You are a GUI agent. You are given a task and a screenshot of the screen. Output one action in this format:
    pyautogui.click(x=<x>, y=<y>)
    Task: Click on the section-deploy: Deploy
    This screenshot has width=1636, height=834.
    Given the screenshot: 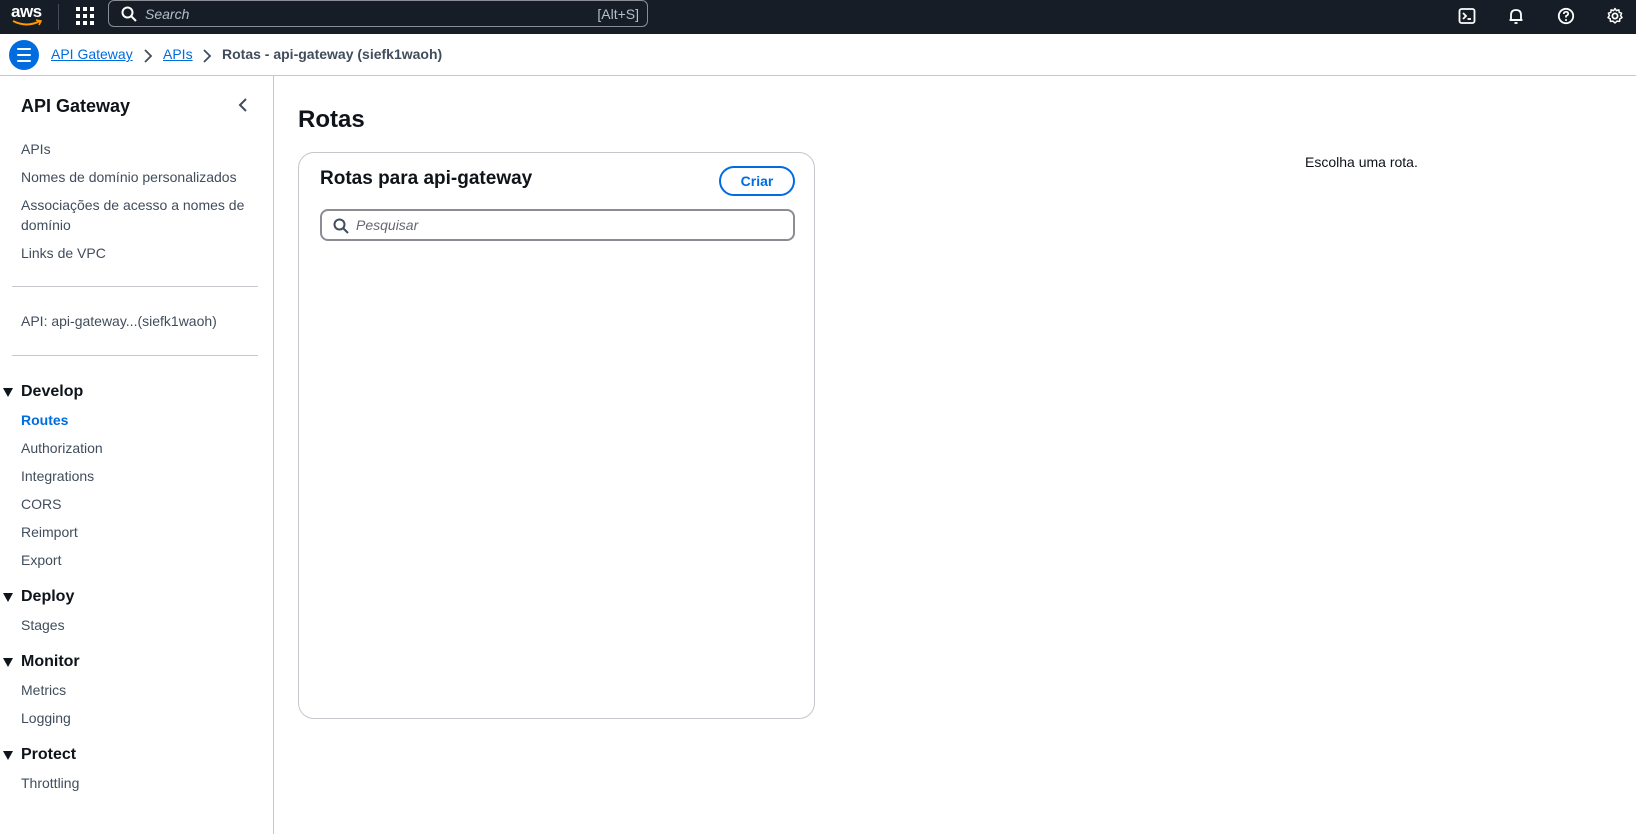 What is the action you would take?
    pyautogui.click(x=37, y=597)
    